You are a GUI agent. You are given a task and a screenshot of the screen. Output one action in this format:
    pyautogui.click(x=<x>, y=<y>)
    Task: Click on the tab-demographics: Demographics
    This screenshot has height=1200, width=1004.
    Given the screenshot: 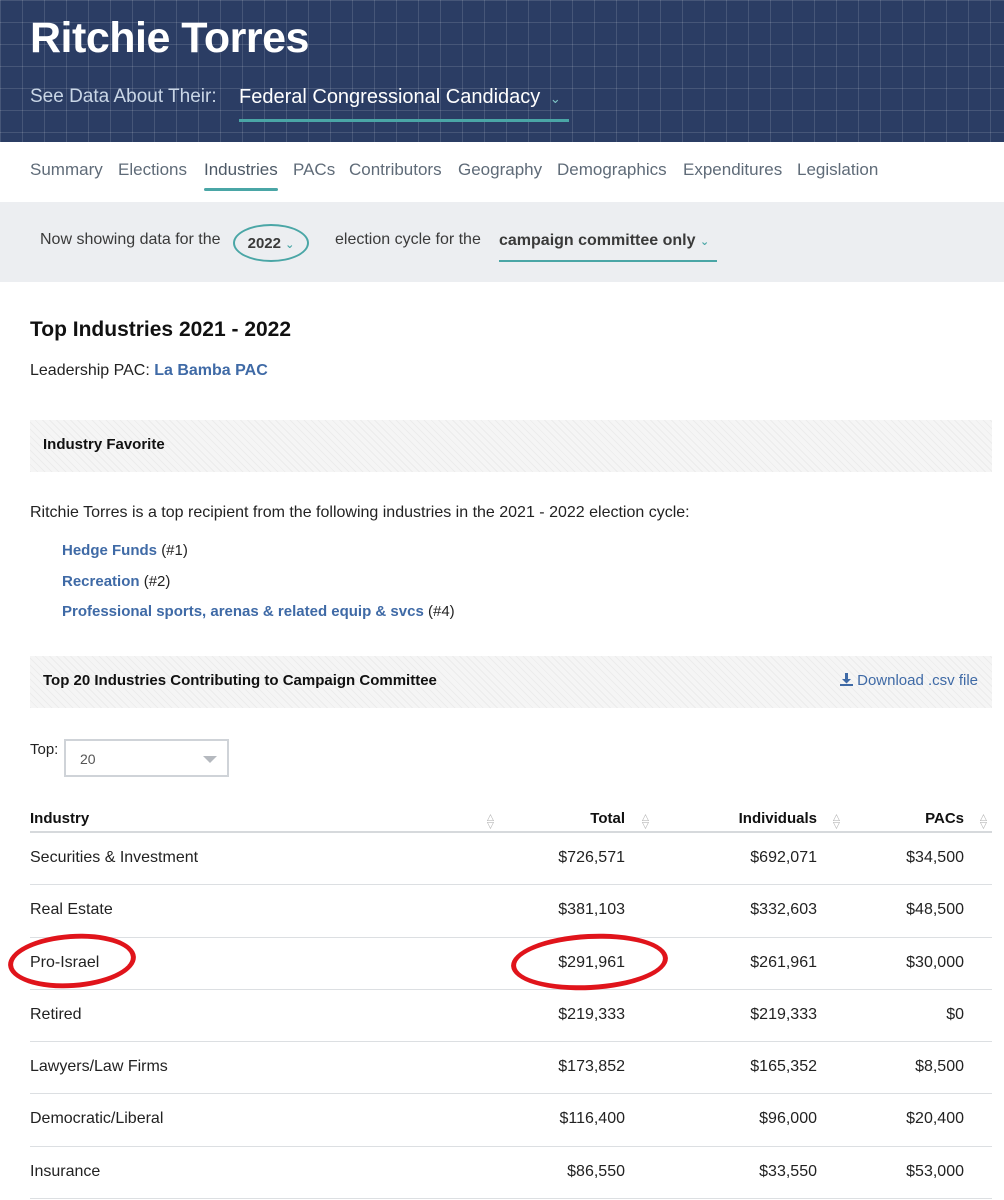 What is the action you would take?
    pyautogui.click(x=612, y=170)
    